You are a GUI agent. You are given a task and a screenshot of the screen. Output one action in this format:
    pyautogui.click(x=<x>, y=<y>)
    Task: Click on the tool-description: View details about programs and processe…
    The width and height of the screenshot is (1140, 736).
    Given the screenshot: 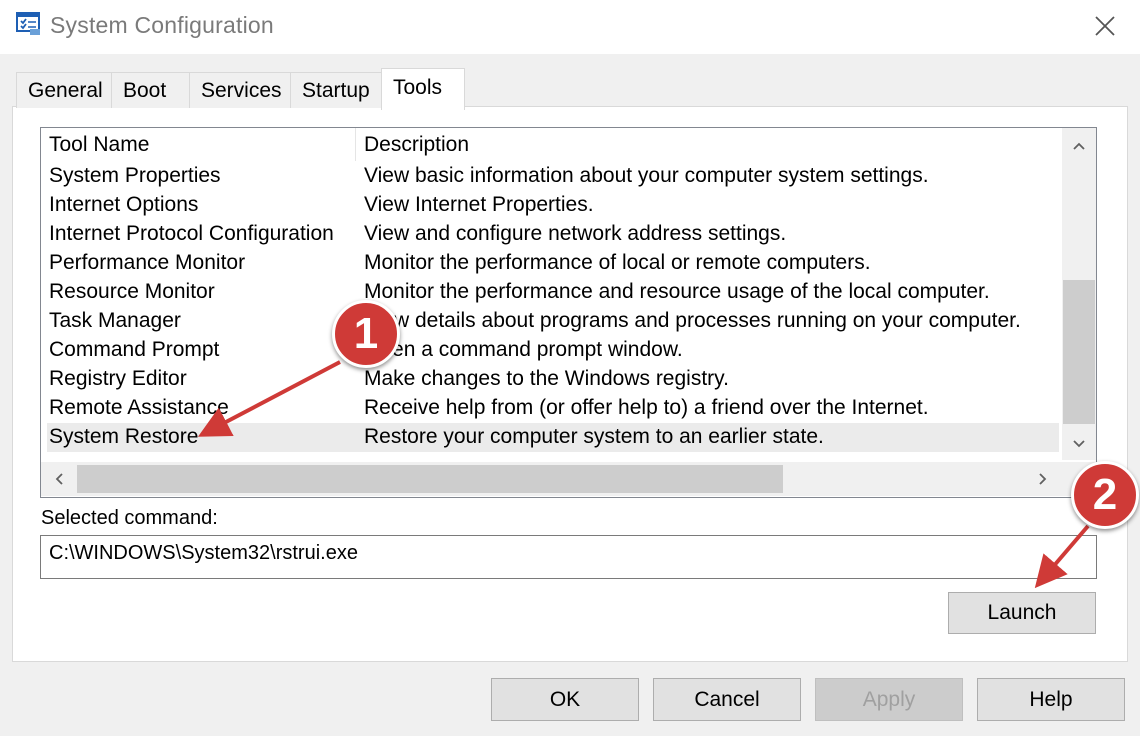 What is the action you would take?
    pyautogui.click(x=692, y=320)
    